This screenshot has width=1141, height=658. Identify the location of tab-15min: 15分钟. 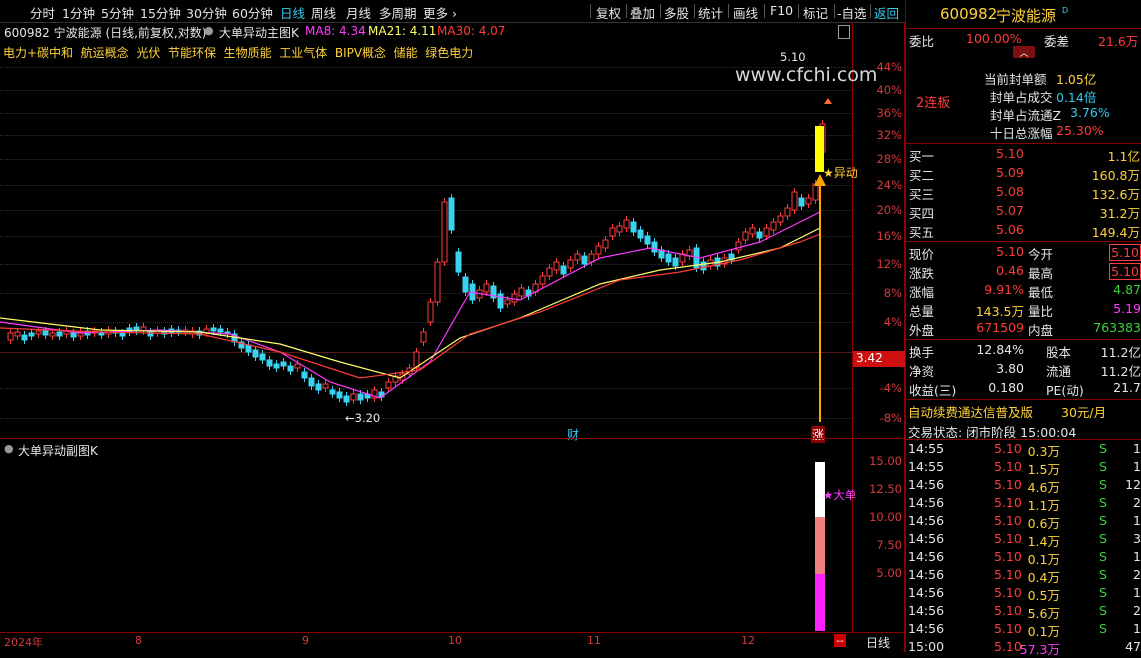
(160, 12).